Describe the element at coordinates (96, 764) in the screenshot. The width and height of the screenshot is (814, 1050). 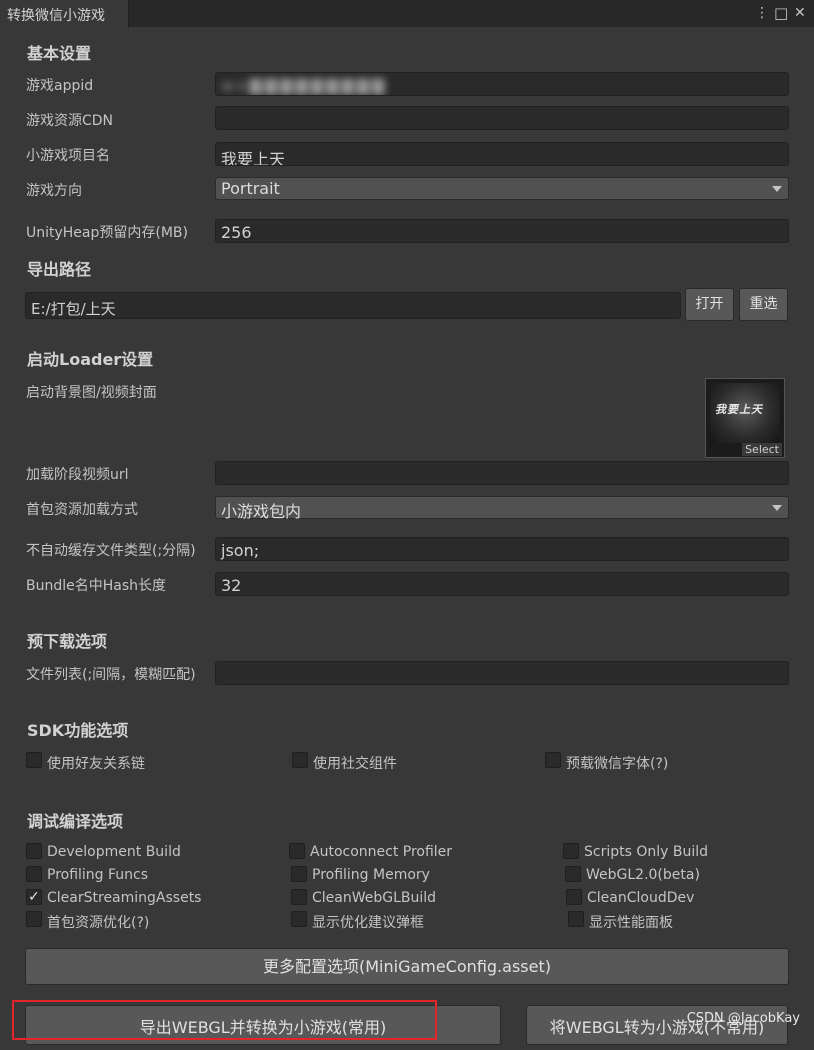
I see `sdk-option-friend-relation-label: 使用好友关系链` at that location.